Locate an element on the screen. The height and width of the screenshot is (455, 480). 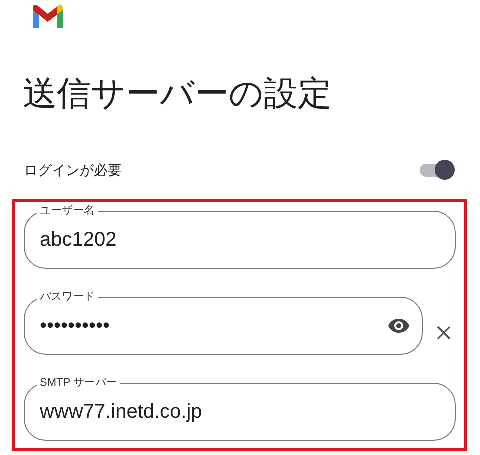
gmail-logo-icon is located at coordinates (48, 16).